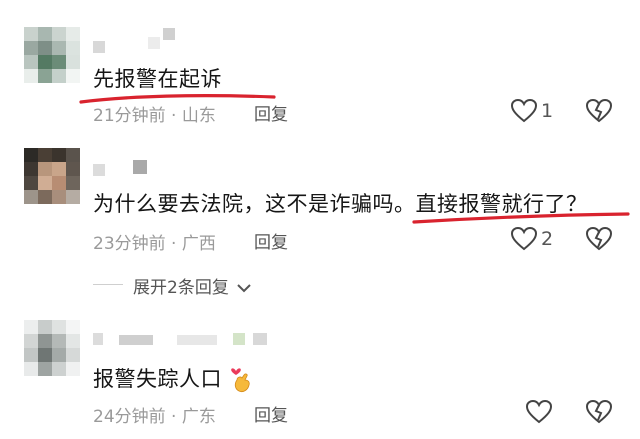 Image resolution: width=640 pixels, height=439 pixels. What do you see at coordinates (154, 116) in the screenshot?
I see `comment-meta: 21分钟前 · 山东` at bounding box center [154, 116].